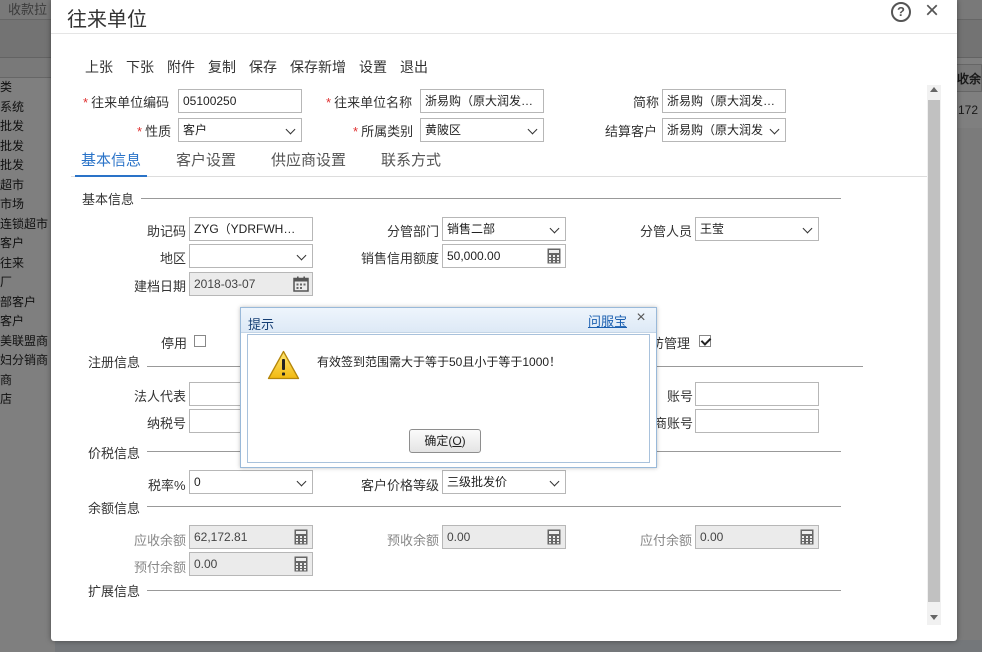 The height and width of the screenshot is (652, 982). I want to click on create-date-value: 2018-03-07, so click(225, 284).